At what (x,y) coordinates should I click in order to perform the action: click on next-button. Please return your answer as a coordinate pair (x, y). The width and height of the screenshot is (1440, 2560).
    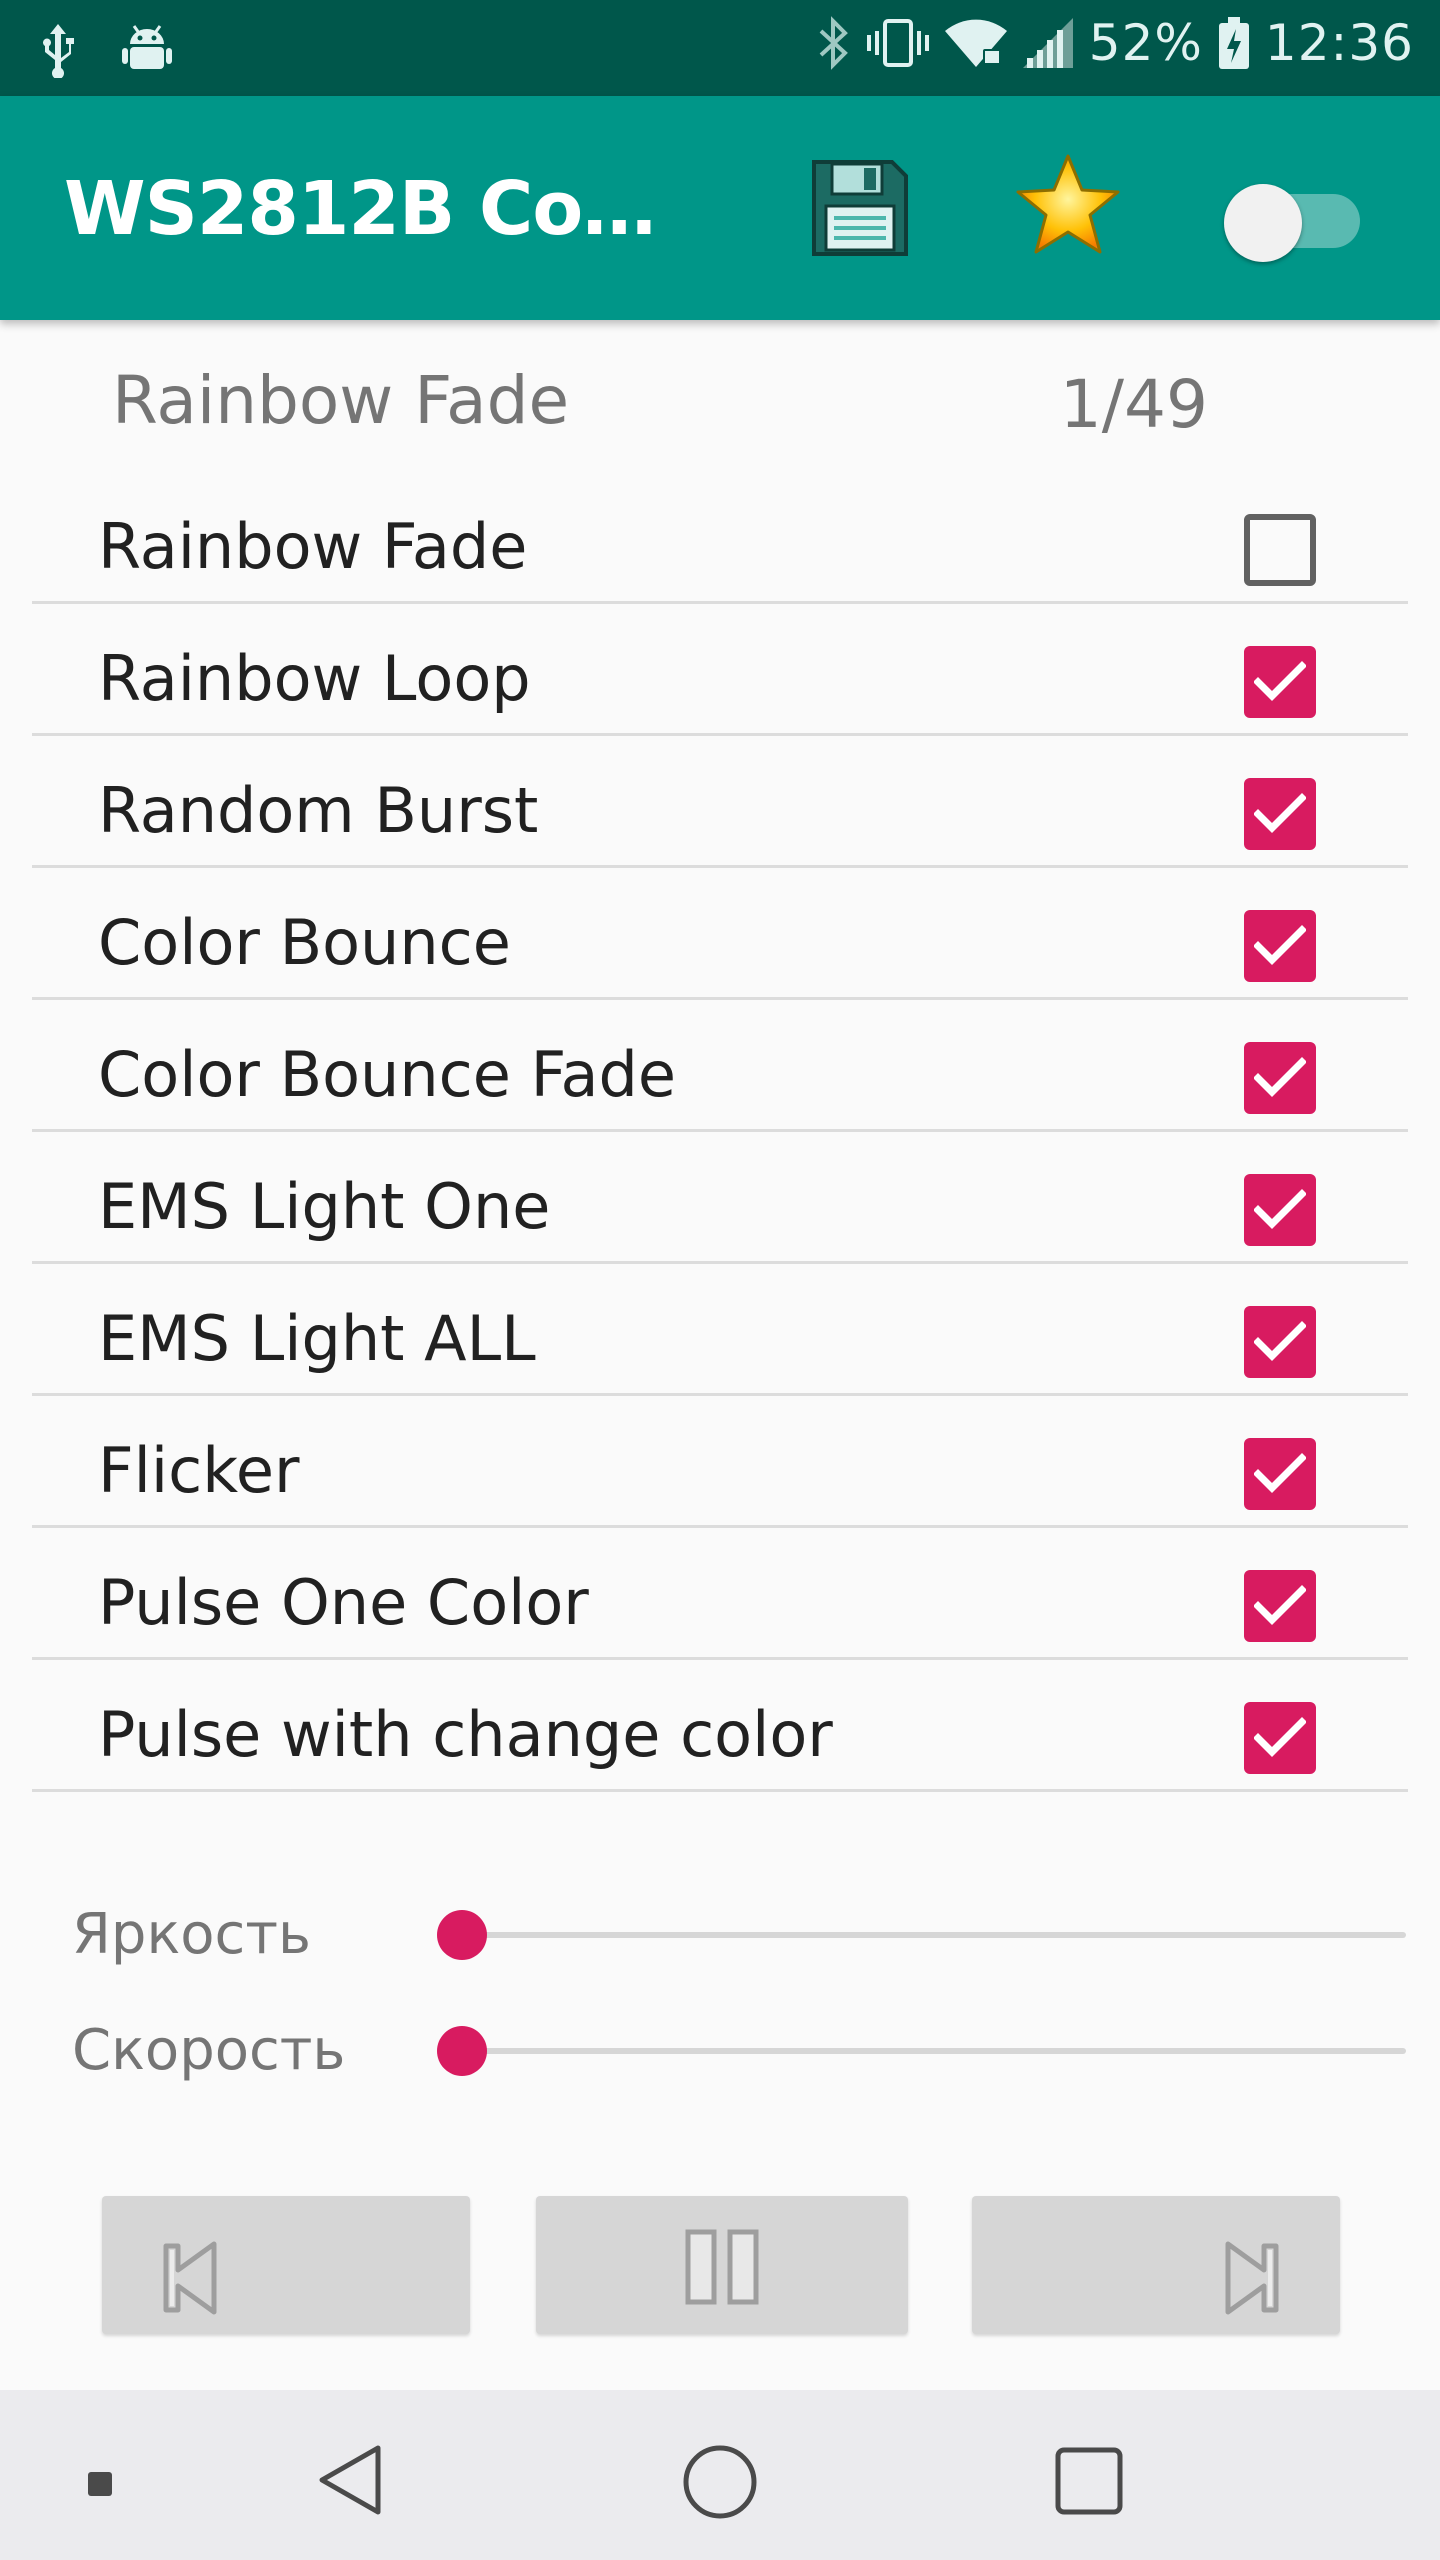
    Looking at the image, I should click on (1156, 2265).